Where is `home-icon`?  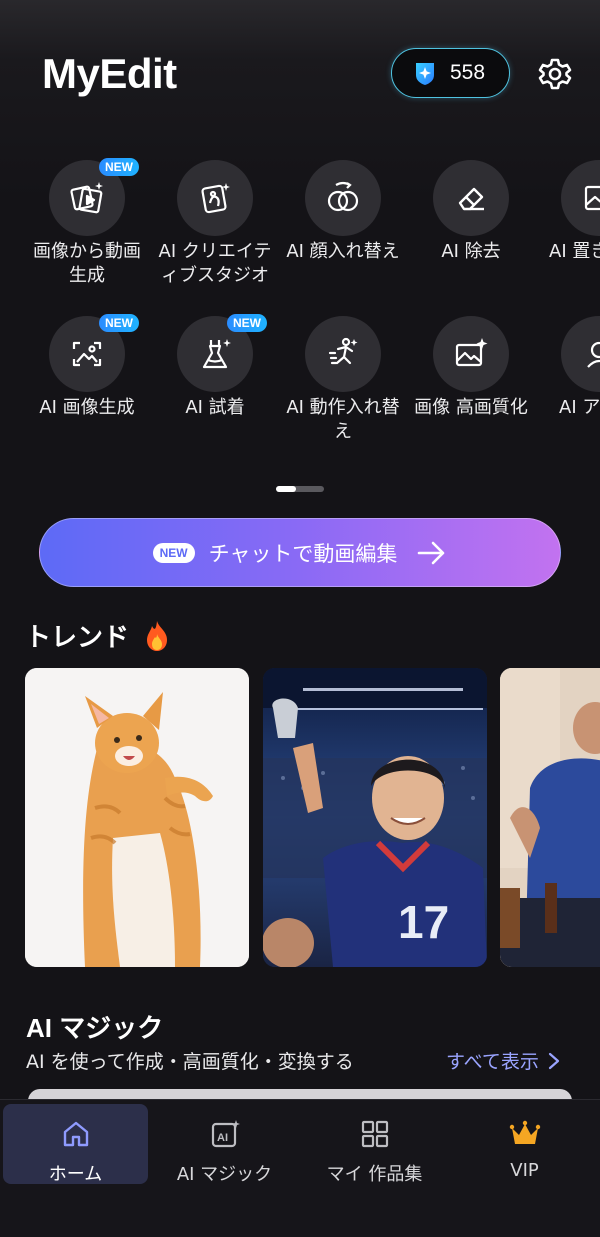
home-icon is located at coordinates (75, 1134).